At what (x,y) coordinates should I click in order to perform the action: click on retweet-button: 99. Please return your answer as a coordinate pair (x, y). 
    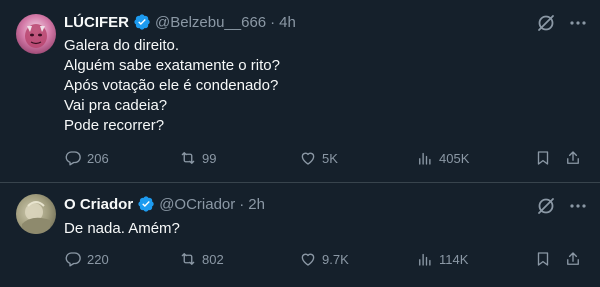
    Looking at the image, I should click on (197, 158).